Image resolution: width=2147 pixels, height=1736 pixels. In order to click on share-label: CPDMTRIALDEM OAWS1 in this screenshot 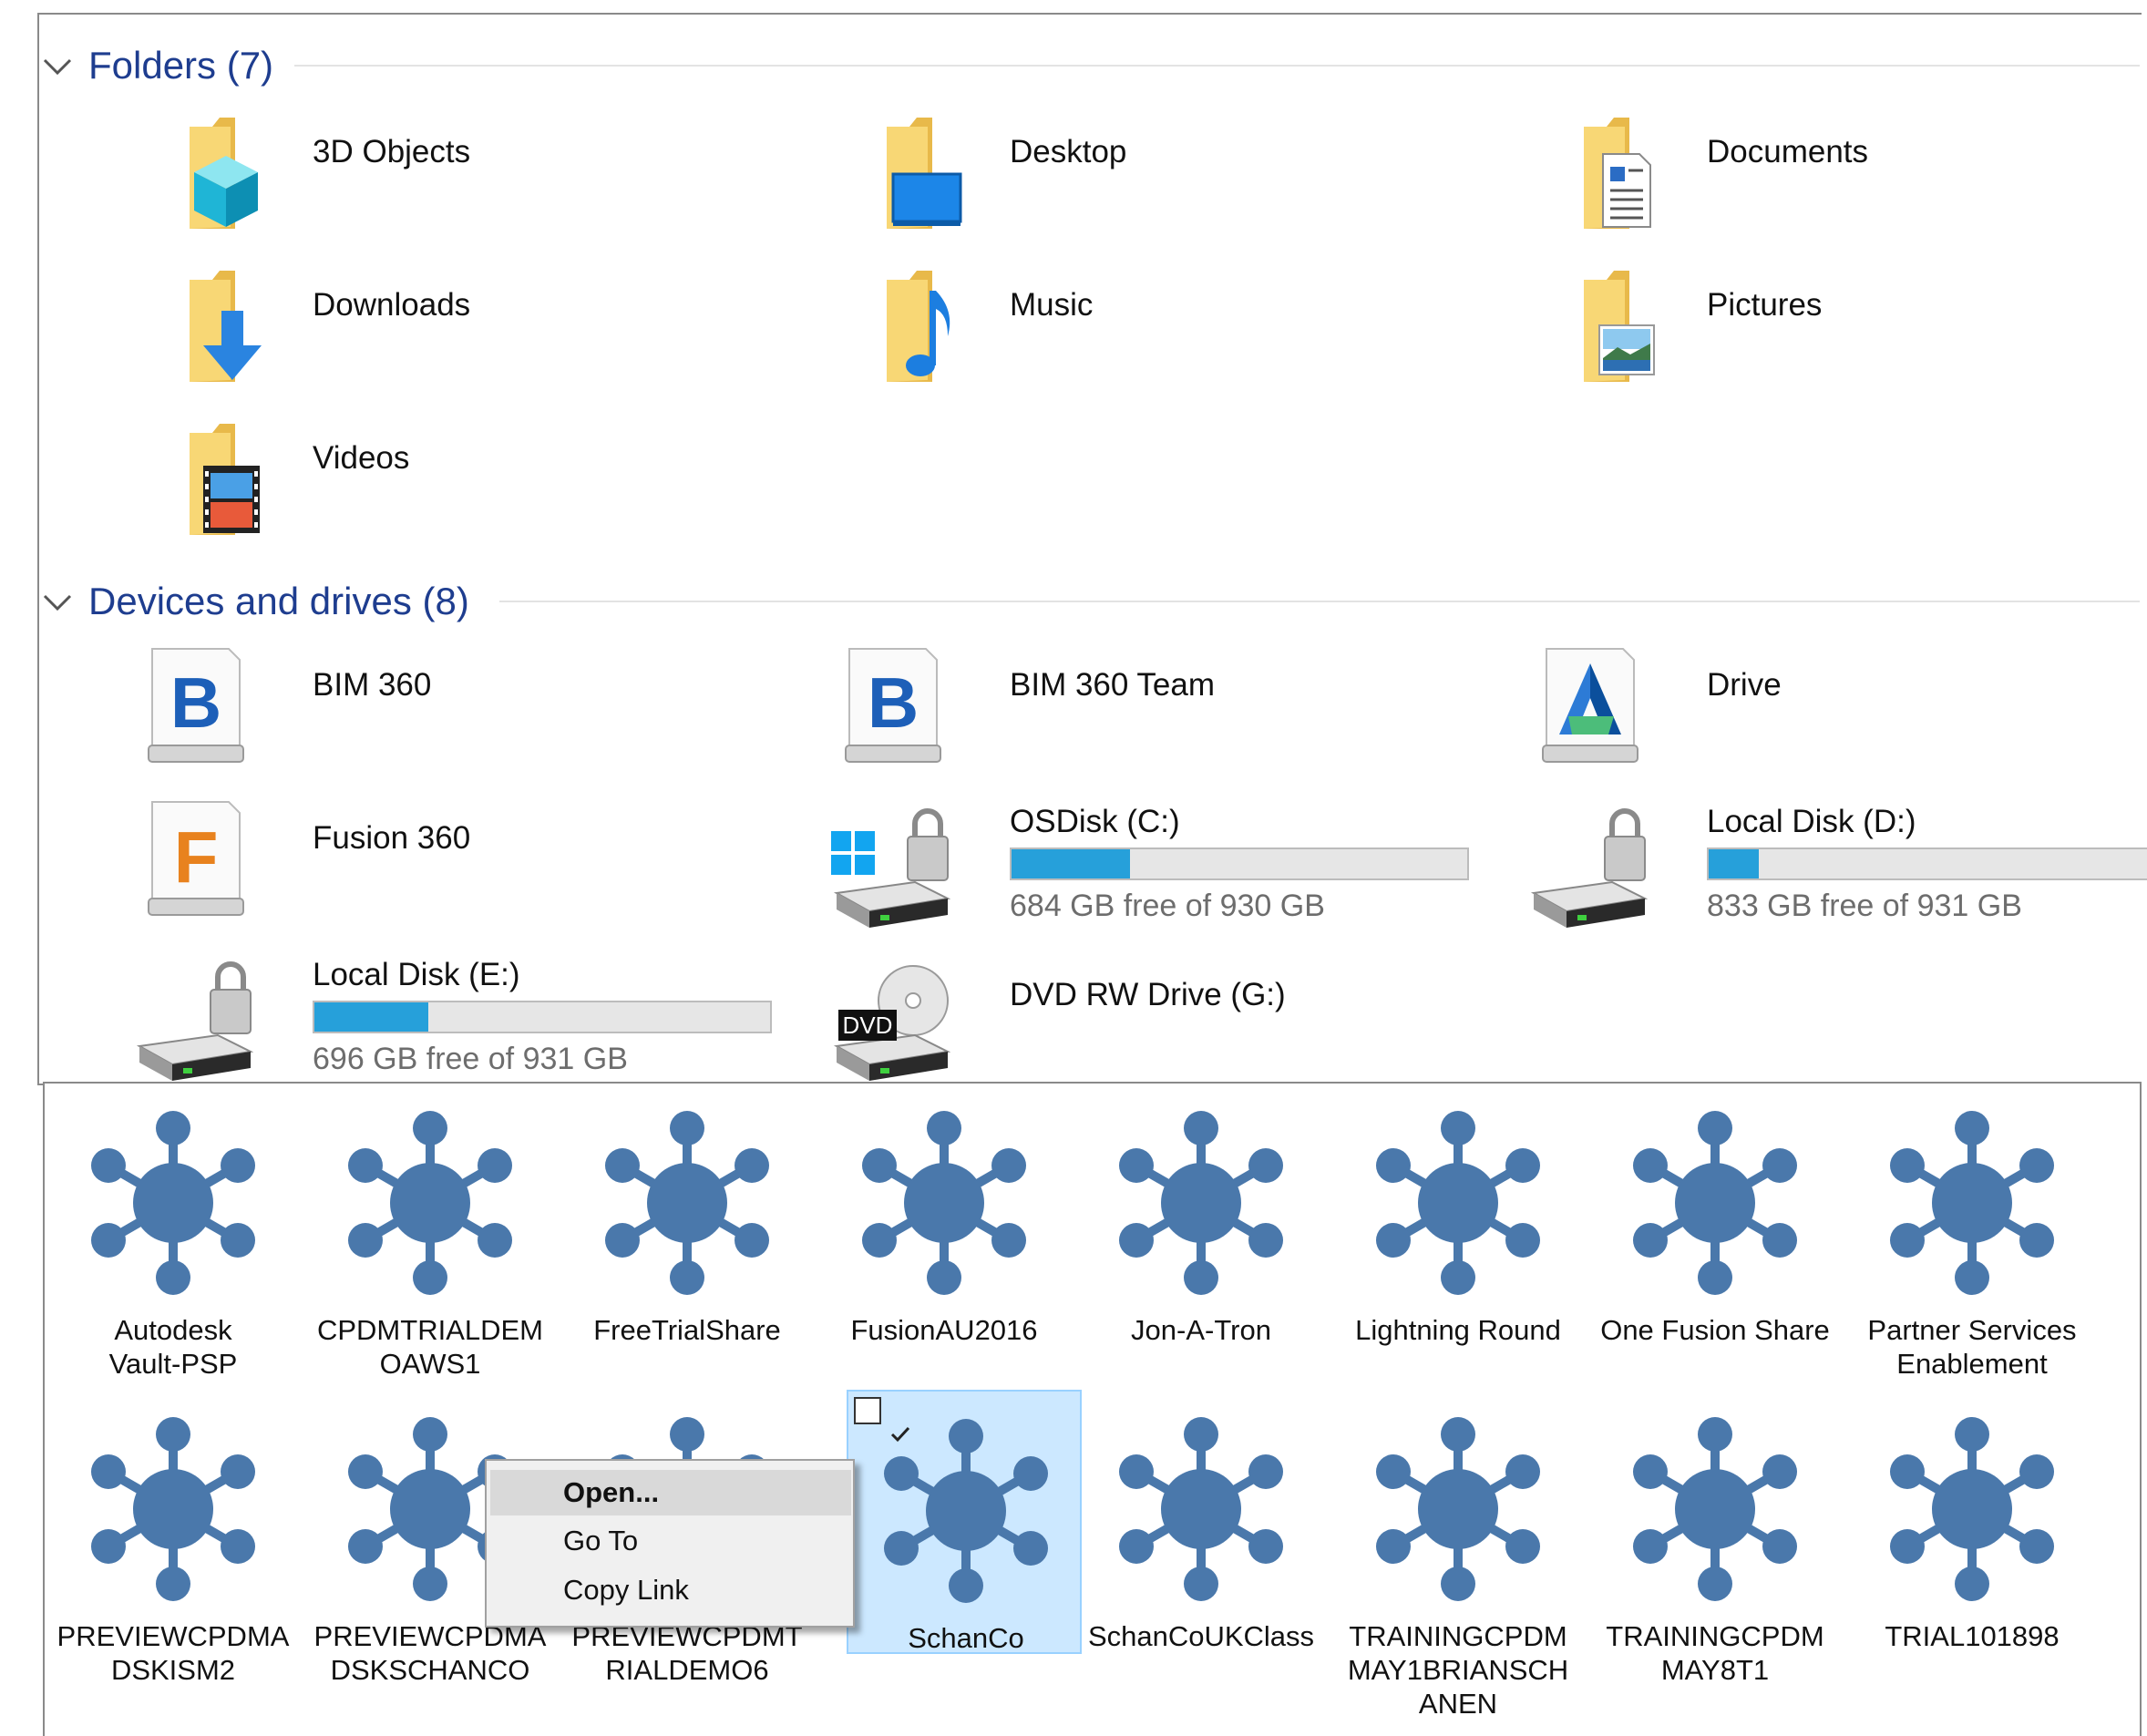, I will do `click(429, 1347)`.